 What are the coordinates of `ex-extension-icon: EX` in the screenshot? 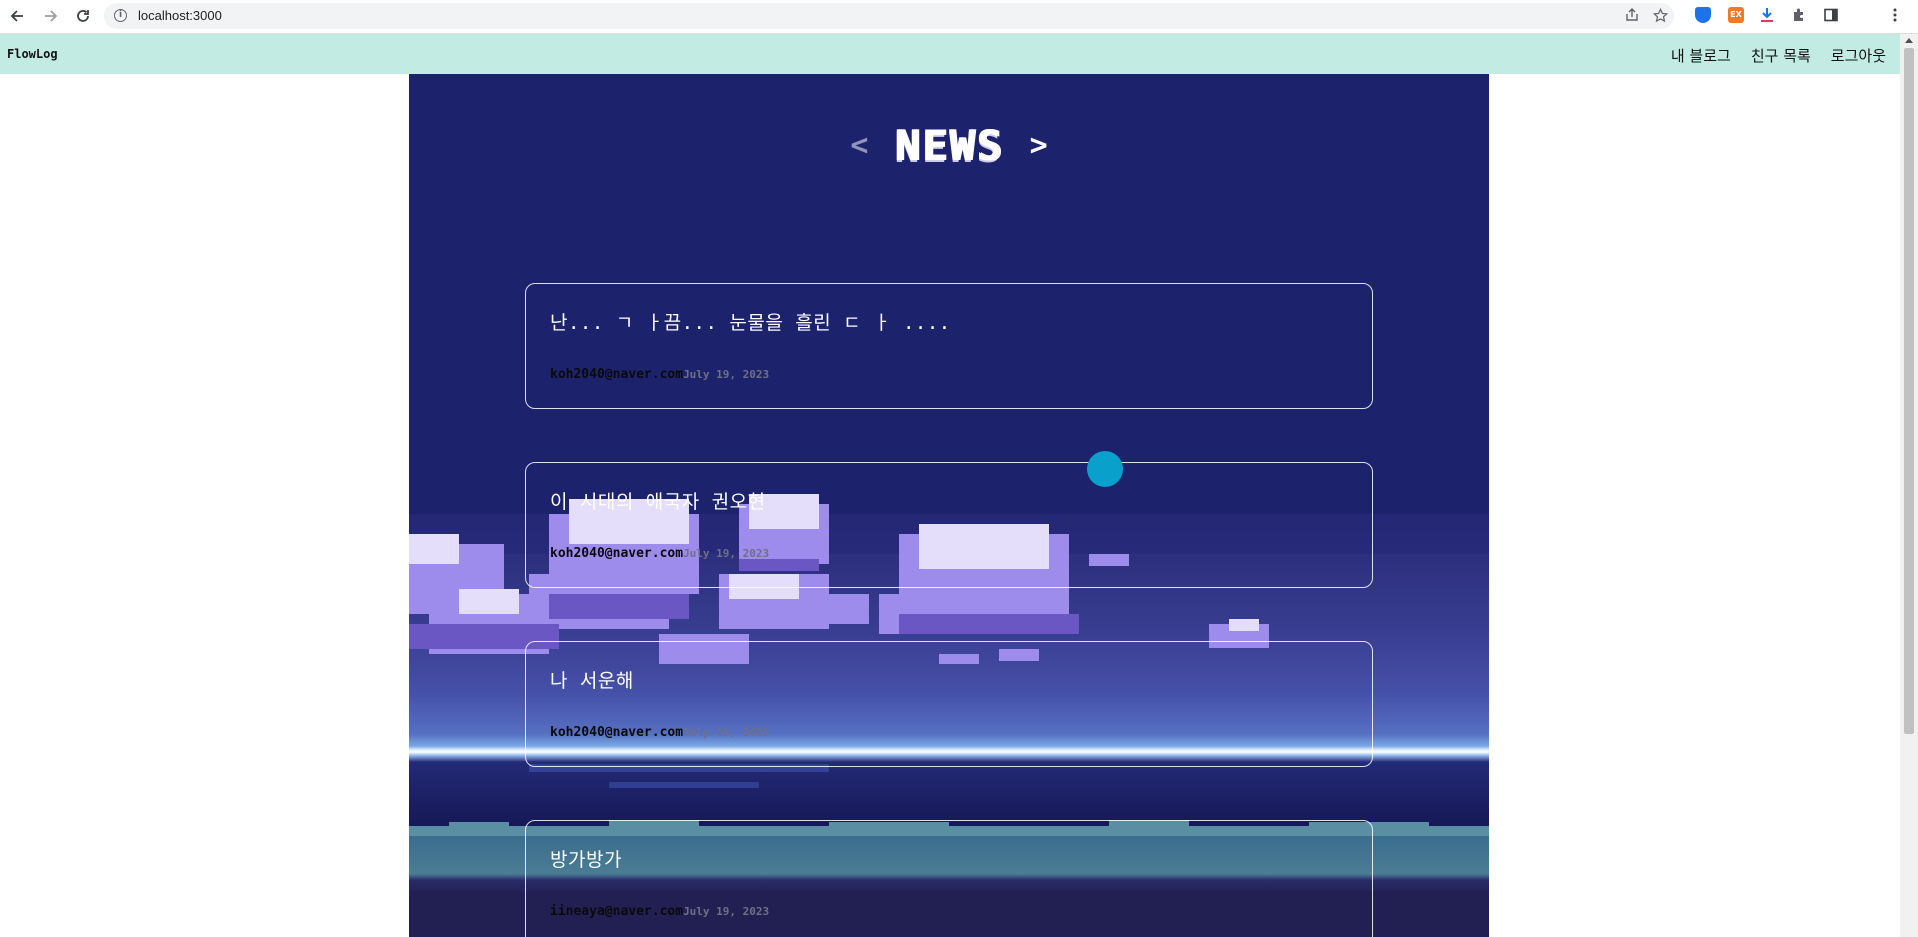 It's located at (1736, 15).